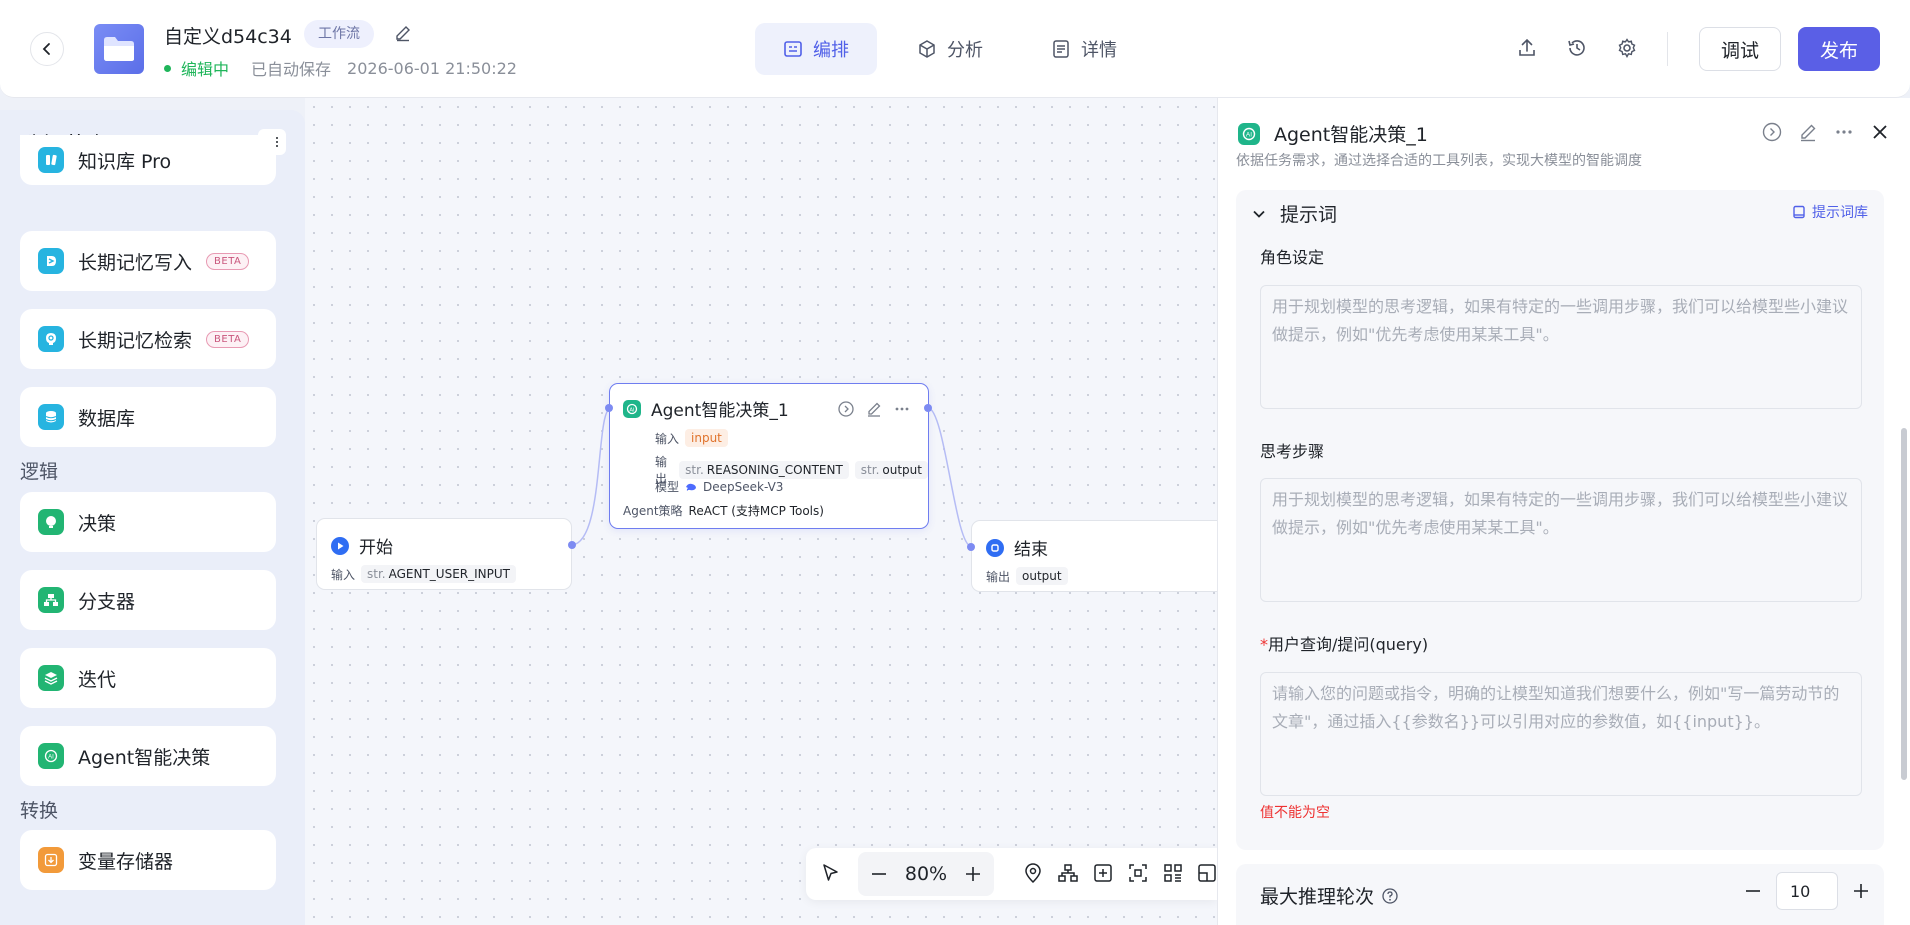 Image resolution: width=1910 pixels, height=925 pixels. I want to click on node-item-label: 数据库, so click(107, 418).